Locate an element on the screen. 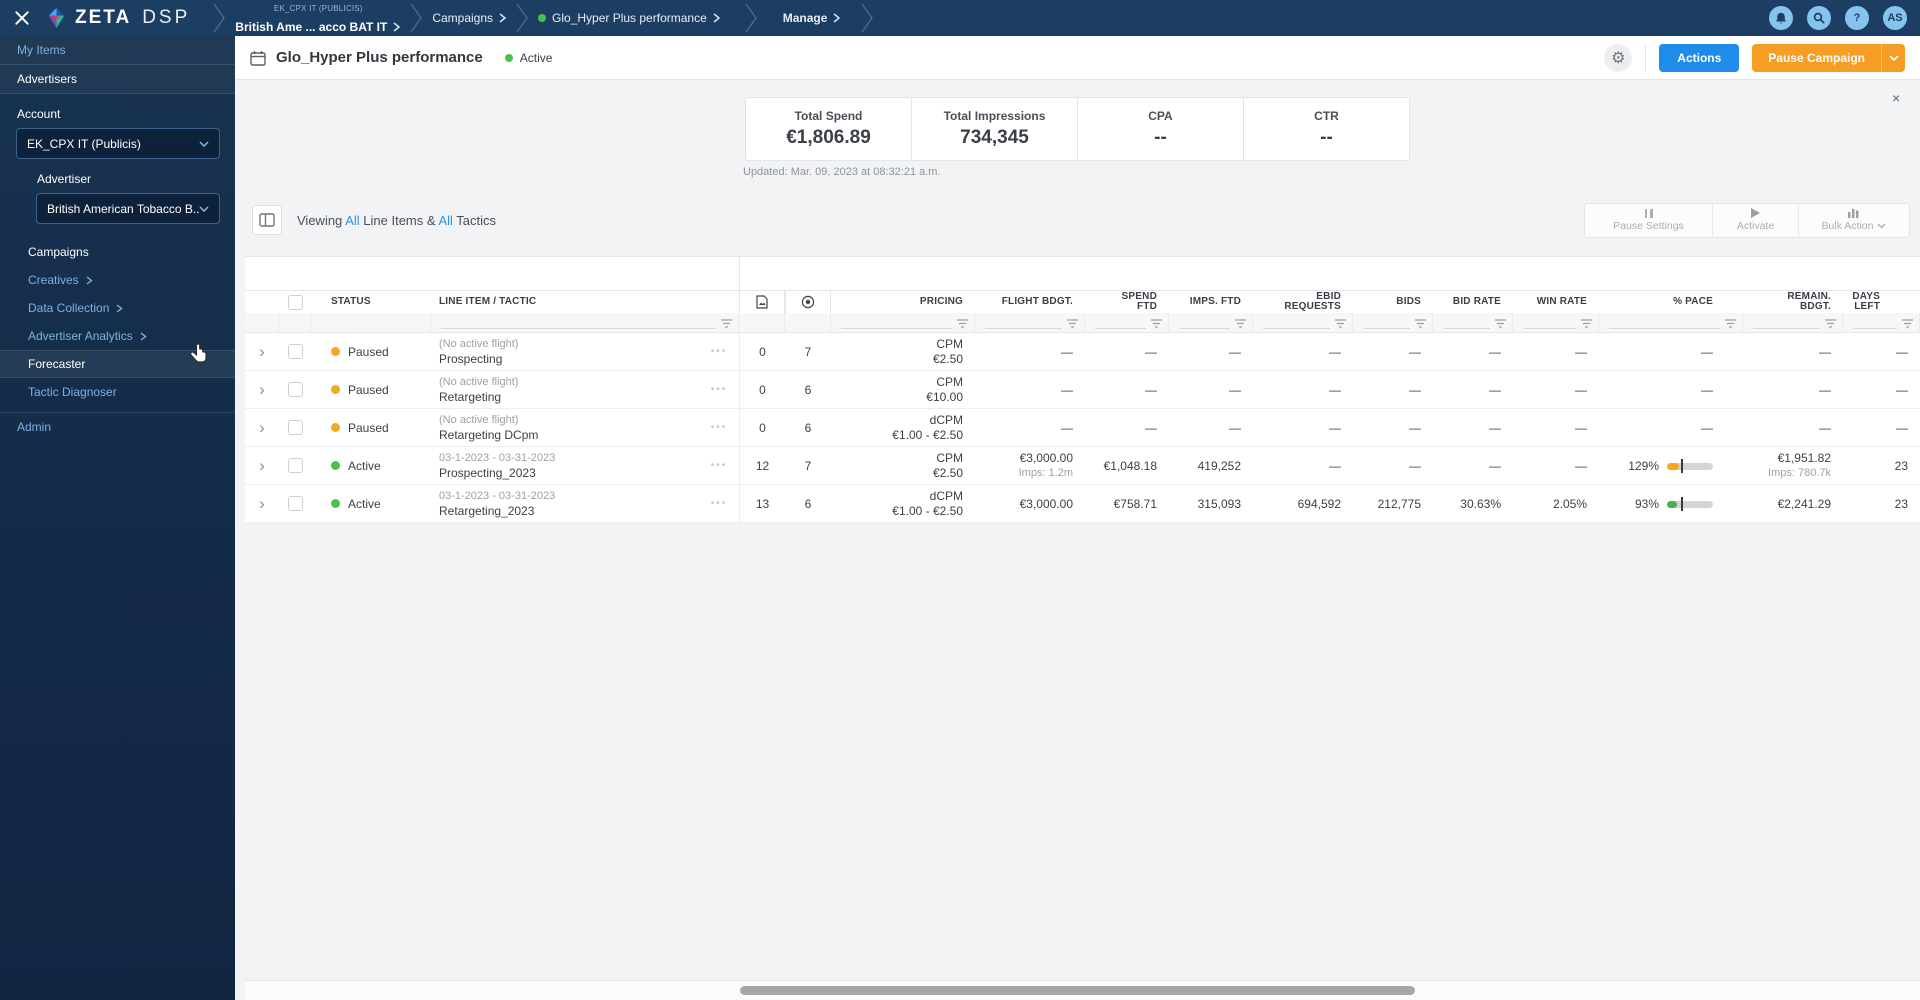 The height and width of the screenshot is (1000, 1920). col-header-bids: BIDS is located at coordinates (1393, 302).